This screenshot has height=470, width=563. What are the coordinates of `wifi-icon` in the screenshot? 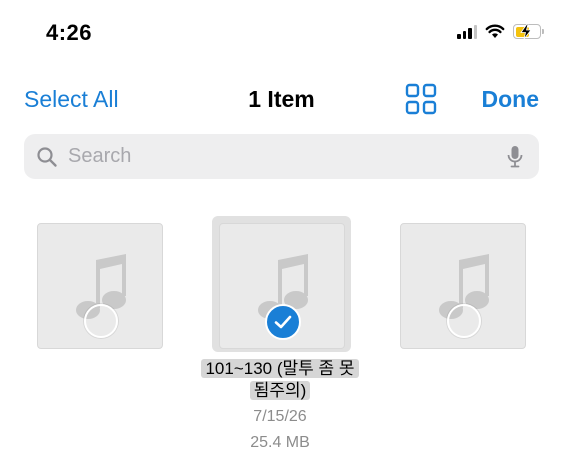 It's located at (495, 31).